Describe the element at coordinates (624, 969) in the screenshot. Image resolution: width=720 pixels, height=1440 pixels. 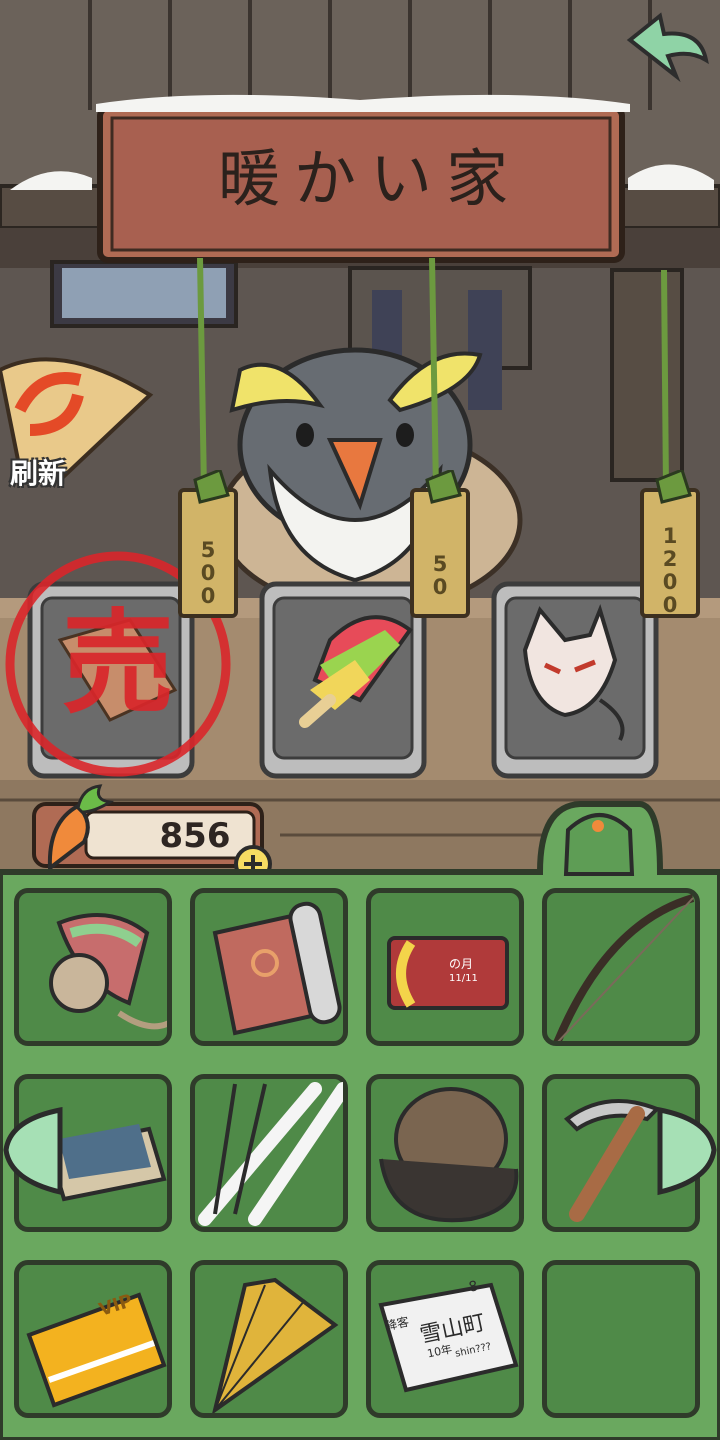
I see `bow-icon` at that location.